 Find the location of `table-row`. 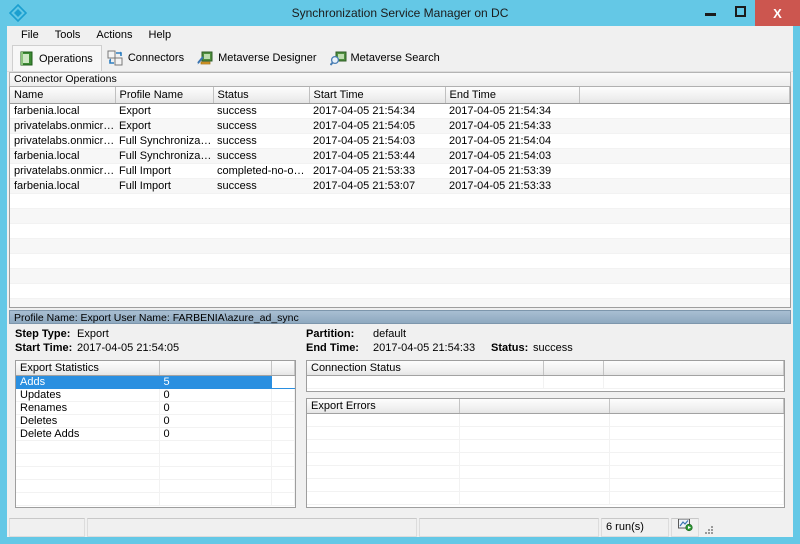

table-row is located at coordinates (545, 382).